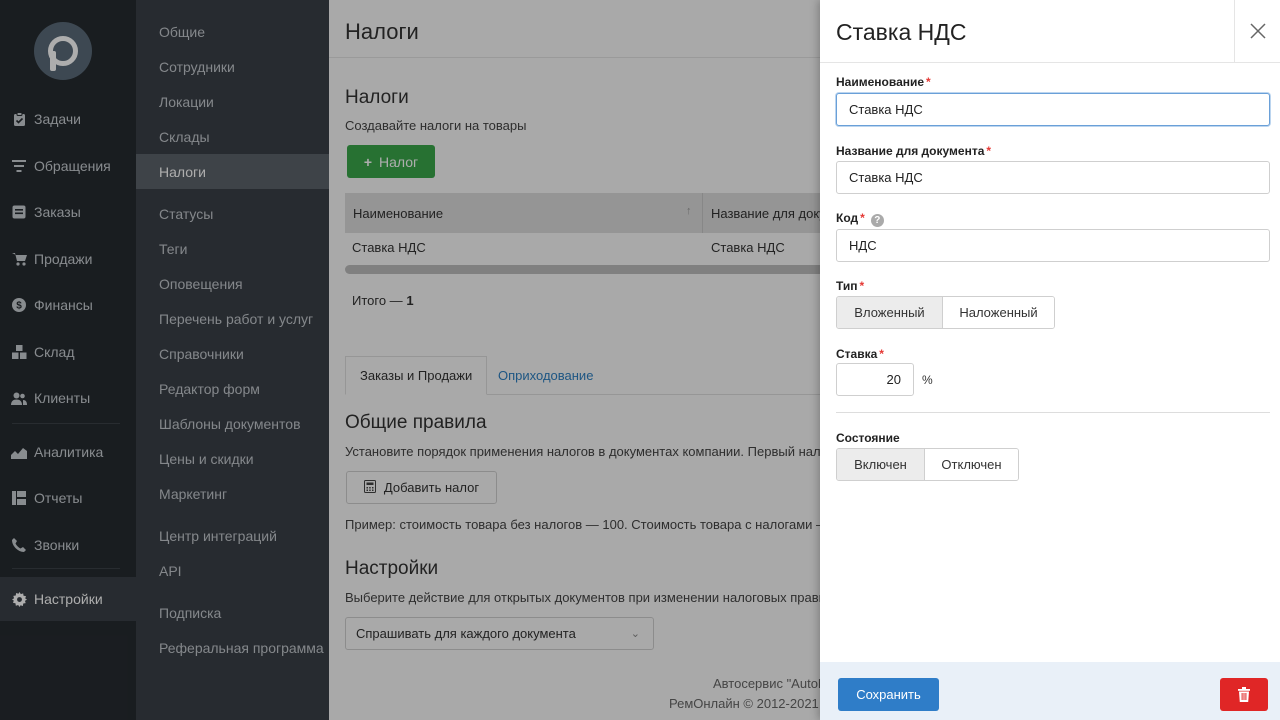 The width and height of the screenshot is (1280, 720). Describe the element at coordinates (971, 464) in the screenshot. I see `state-disabled-button: Отключен` at that location.